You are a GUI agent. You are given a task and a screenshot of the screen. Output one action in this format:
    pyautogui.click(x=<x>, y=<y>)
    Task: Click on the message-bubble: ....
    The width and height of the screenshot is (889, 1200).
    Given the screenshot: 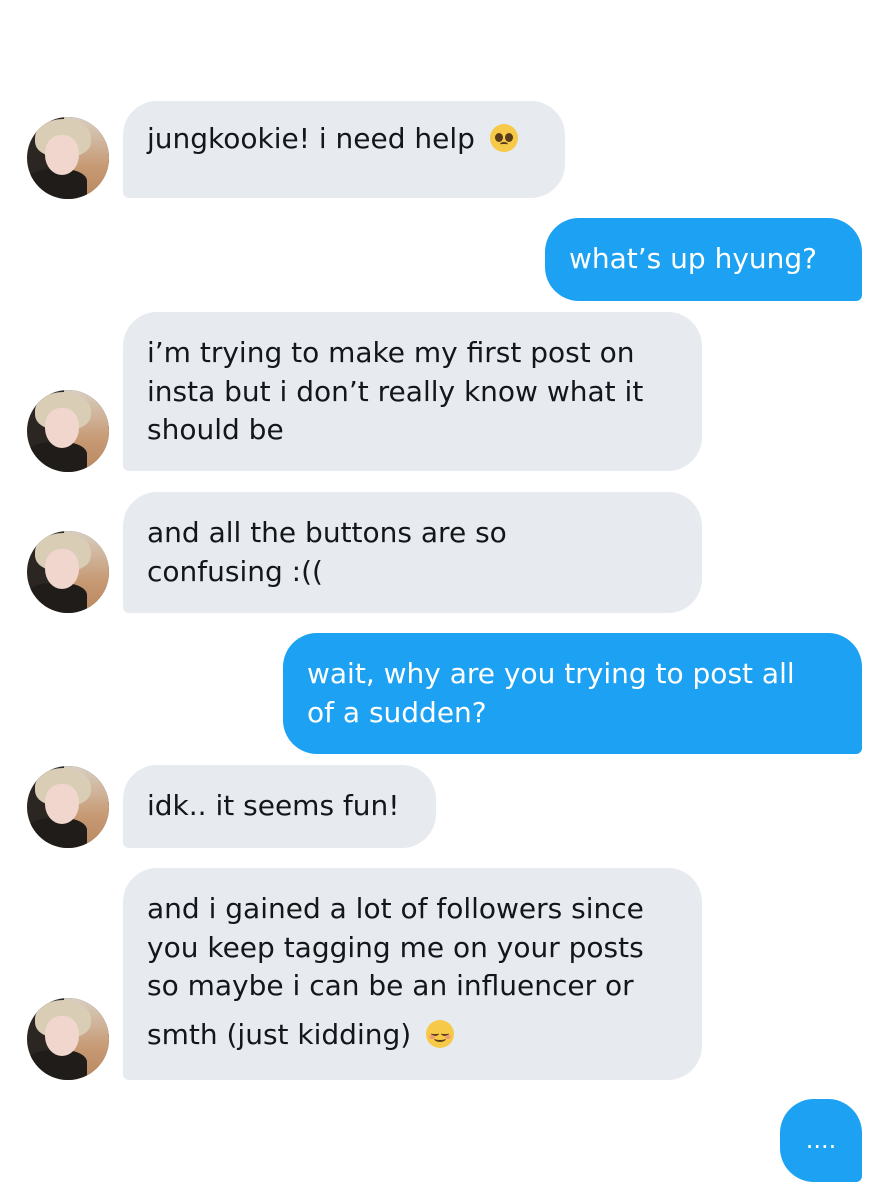 What is the action you would take?
    pyautogui.click(x=821, y=1140)
    